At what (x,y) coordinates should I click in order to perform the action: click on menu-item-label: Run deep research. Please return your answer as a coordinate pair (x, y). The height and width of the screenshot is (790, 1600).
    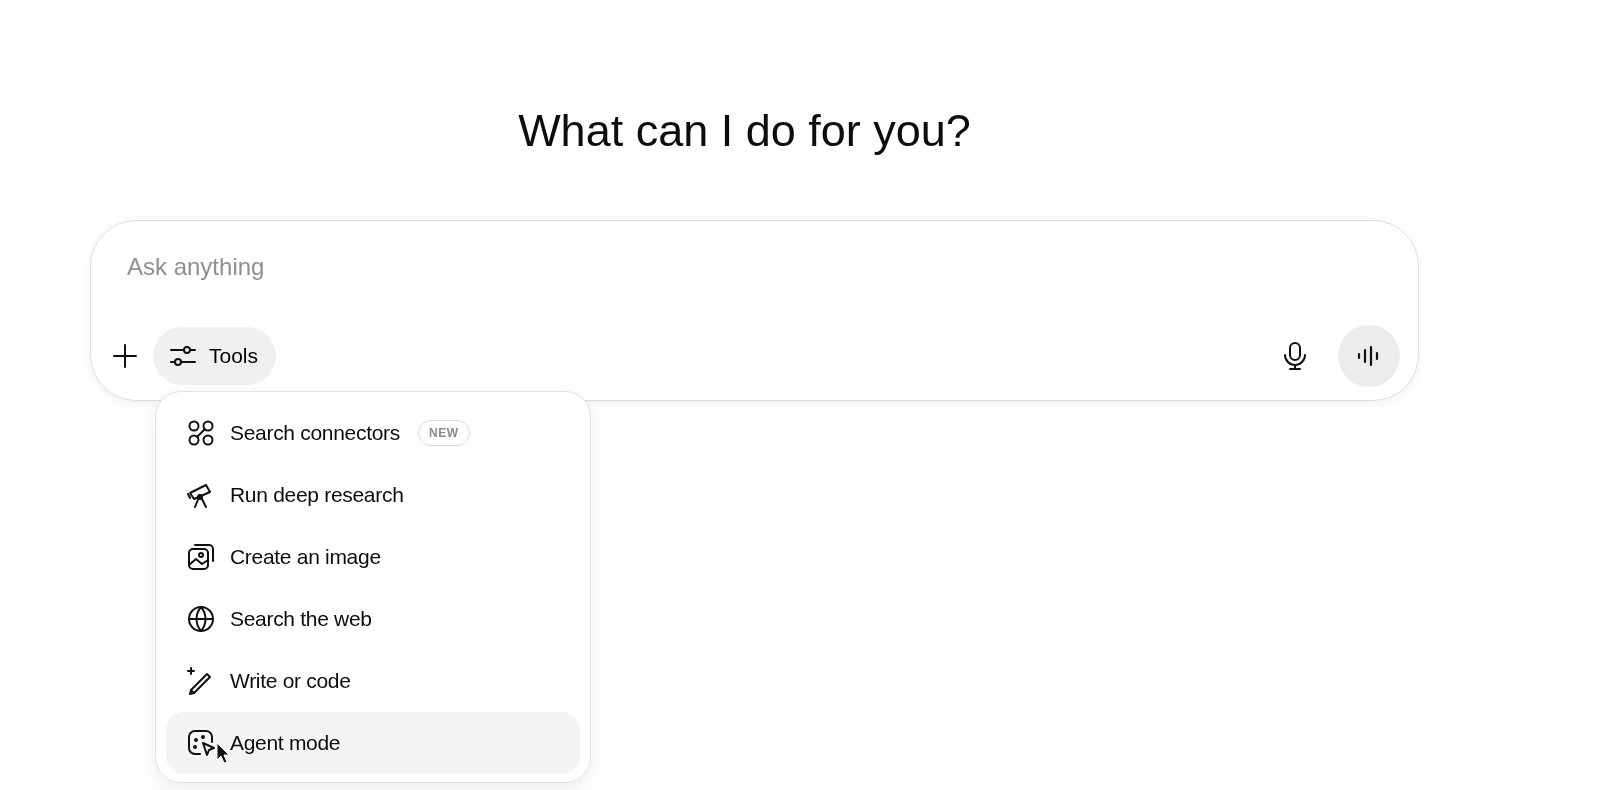
    Looking at the image, I should click on (317, 495).